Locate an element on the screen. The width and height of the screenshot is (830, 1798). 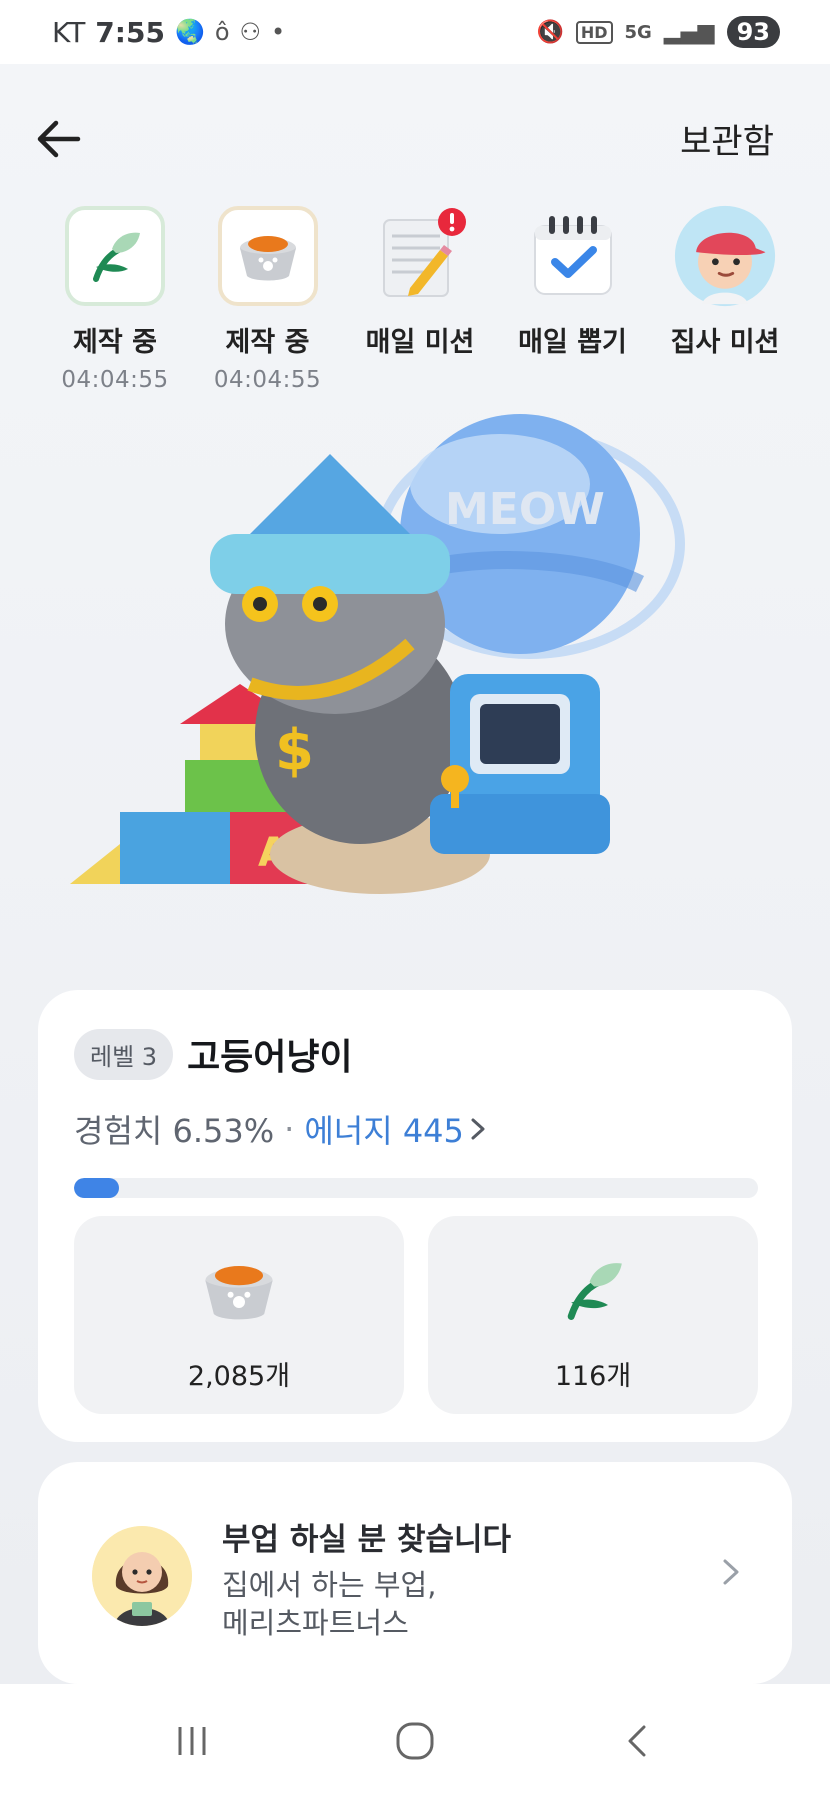
exp-progress-fill is located at coordinates (96, 1188).